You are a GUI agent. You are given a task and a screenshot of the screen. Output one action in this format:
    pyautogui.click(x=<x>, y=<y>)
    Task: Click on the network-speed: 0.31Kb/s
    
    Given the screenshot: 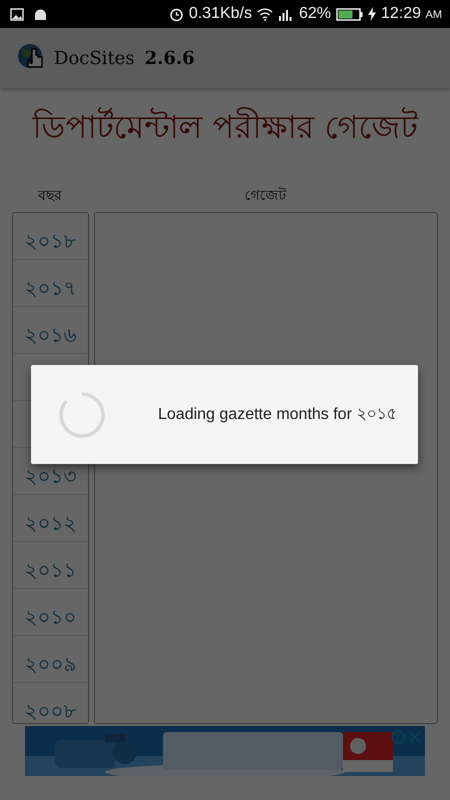 What is the action you would take?
    pyautogui.click(x=220, y=14)
    